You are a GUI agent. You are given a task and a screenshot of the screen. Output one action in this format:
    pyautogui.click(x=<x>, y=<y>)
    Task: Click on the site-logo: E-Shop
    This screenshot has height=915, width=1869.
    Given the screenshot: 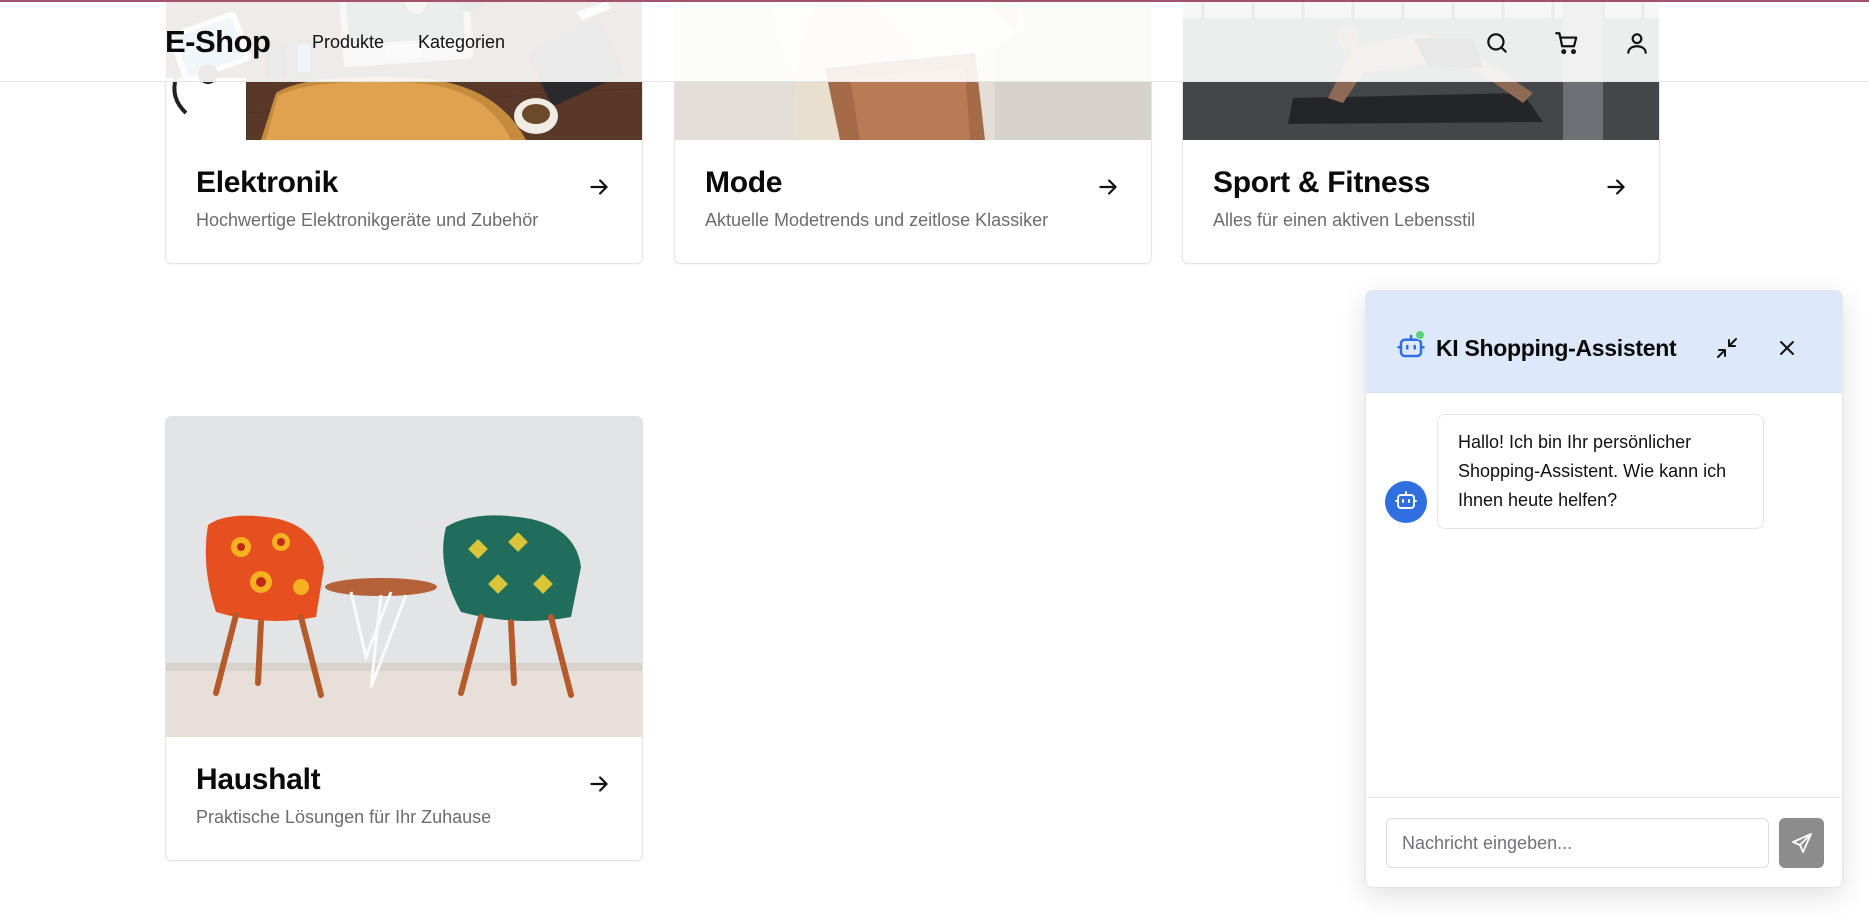 What is the action you would take?
    pyautogui.click(x=218, y=42)
    